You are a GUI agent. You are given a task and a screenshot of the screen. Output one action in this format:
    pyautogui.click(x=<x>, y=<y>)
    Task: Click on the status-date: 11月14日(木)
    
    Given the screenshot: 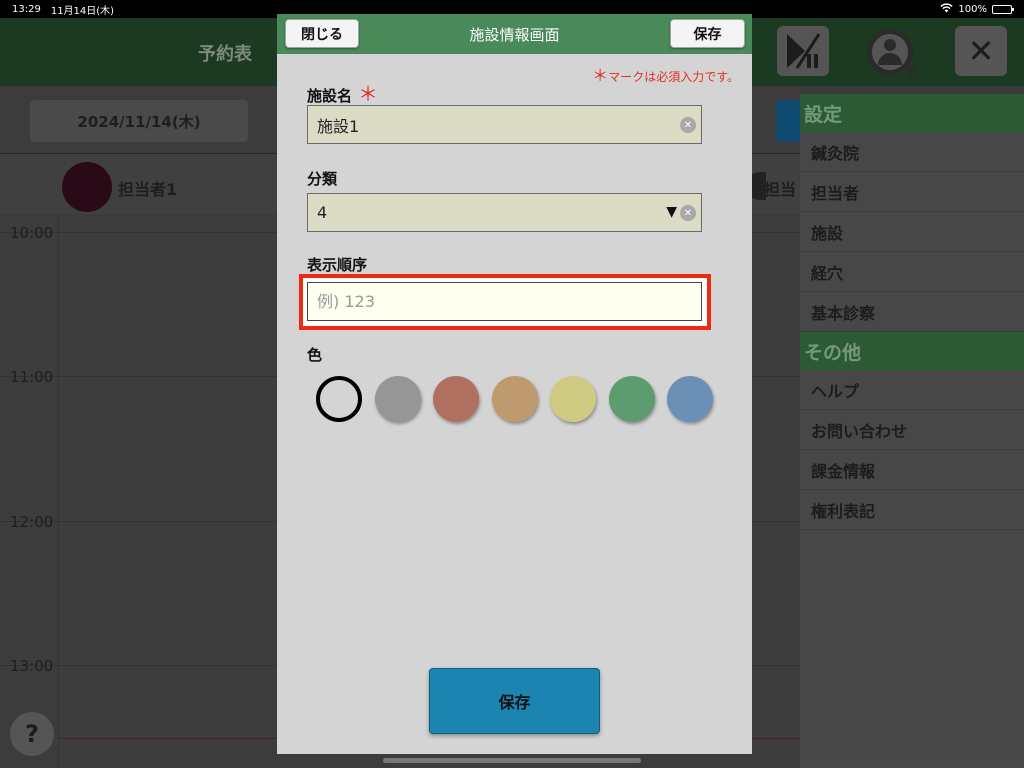 What is the action you would take?
    pyautogui.click(x=82, y=11)
    